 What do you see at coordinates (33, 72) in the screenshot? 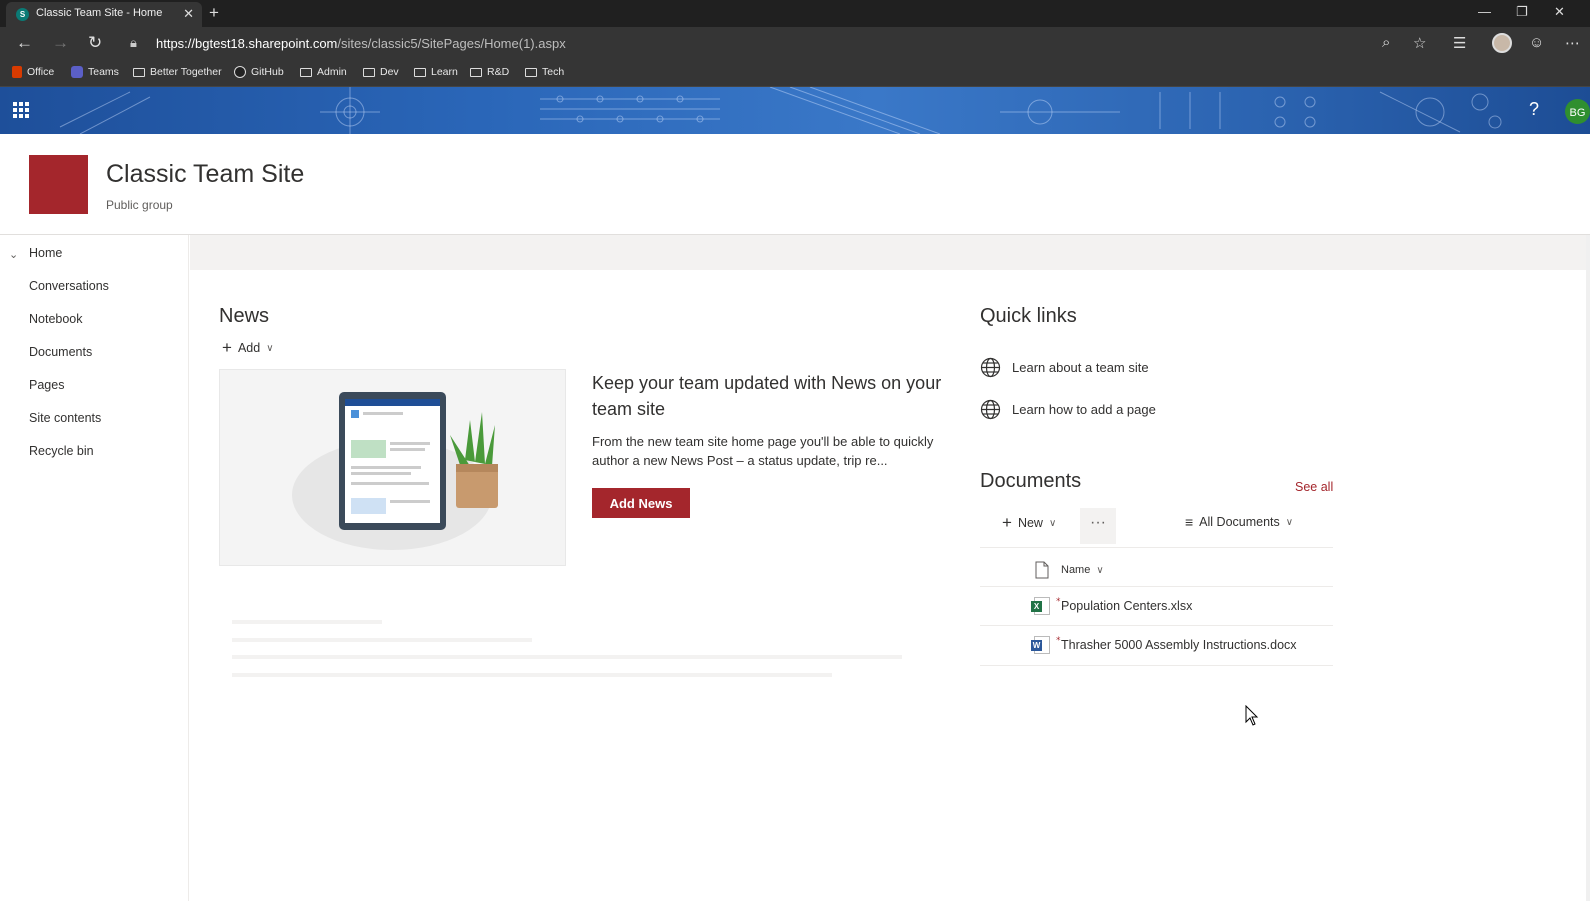
I see `favorite-office: Office` at bounding box center [33, 72].